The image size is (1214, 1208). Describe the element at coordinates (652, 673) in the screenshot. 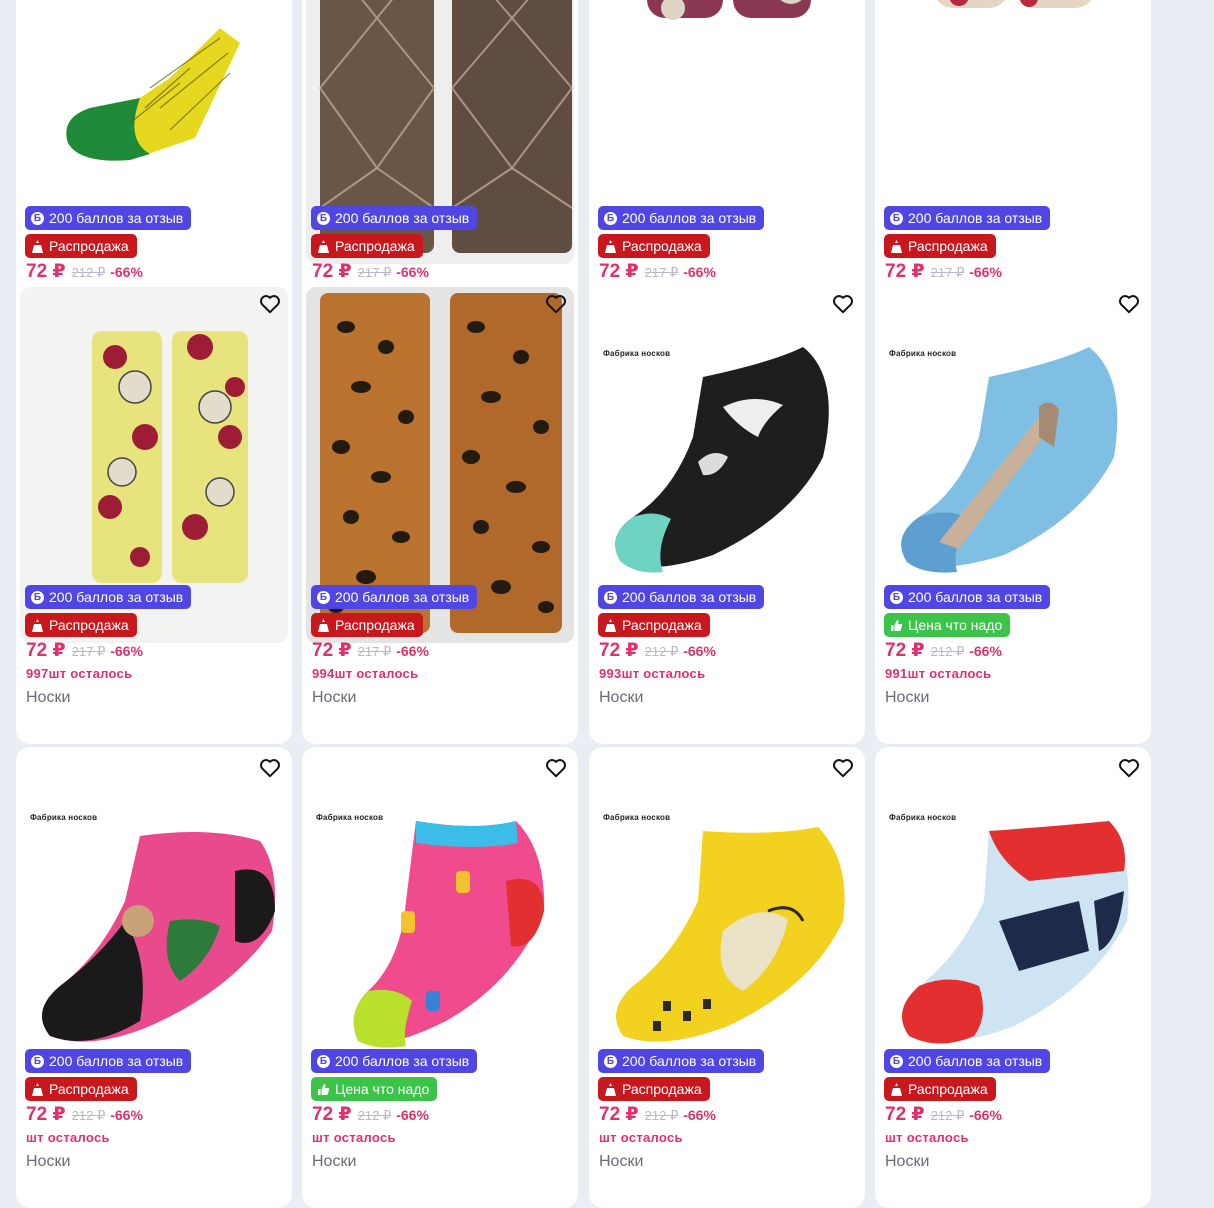

I see `stock-remaining: 993шт осталось` at that location.